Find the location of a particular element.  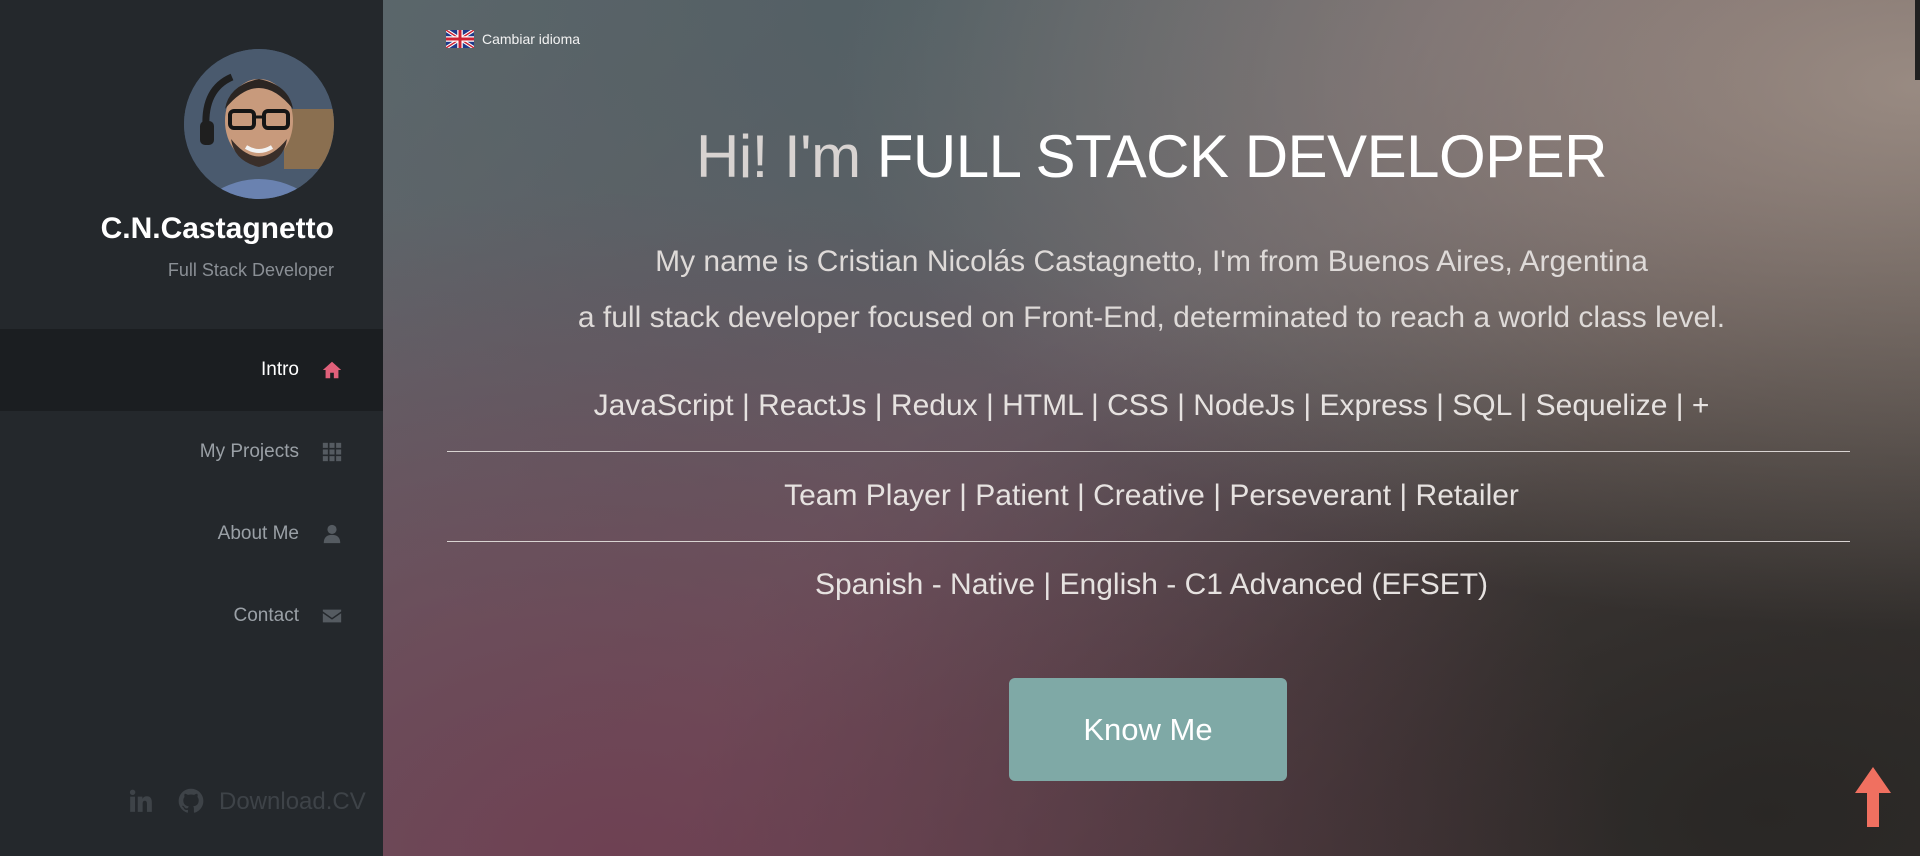

nav-label: Contact is located at coordinates (266, 615).